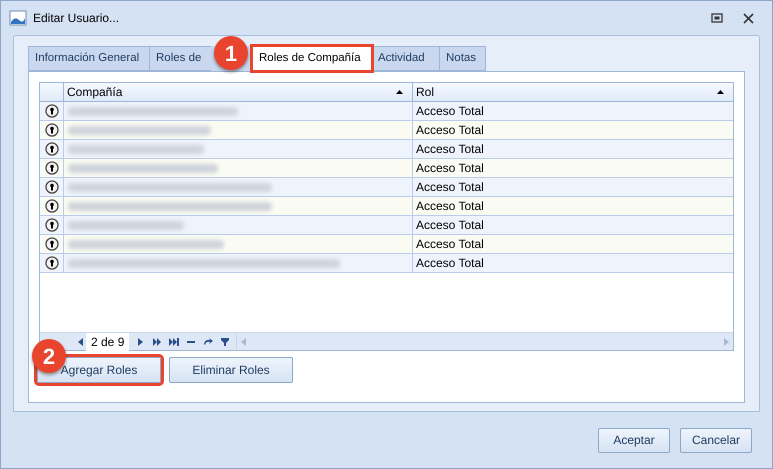  I want to click on tab: Notas, so click(462, 58).